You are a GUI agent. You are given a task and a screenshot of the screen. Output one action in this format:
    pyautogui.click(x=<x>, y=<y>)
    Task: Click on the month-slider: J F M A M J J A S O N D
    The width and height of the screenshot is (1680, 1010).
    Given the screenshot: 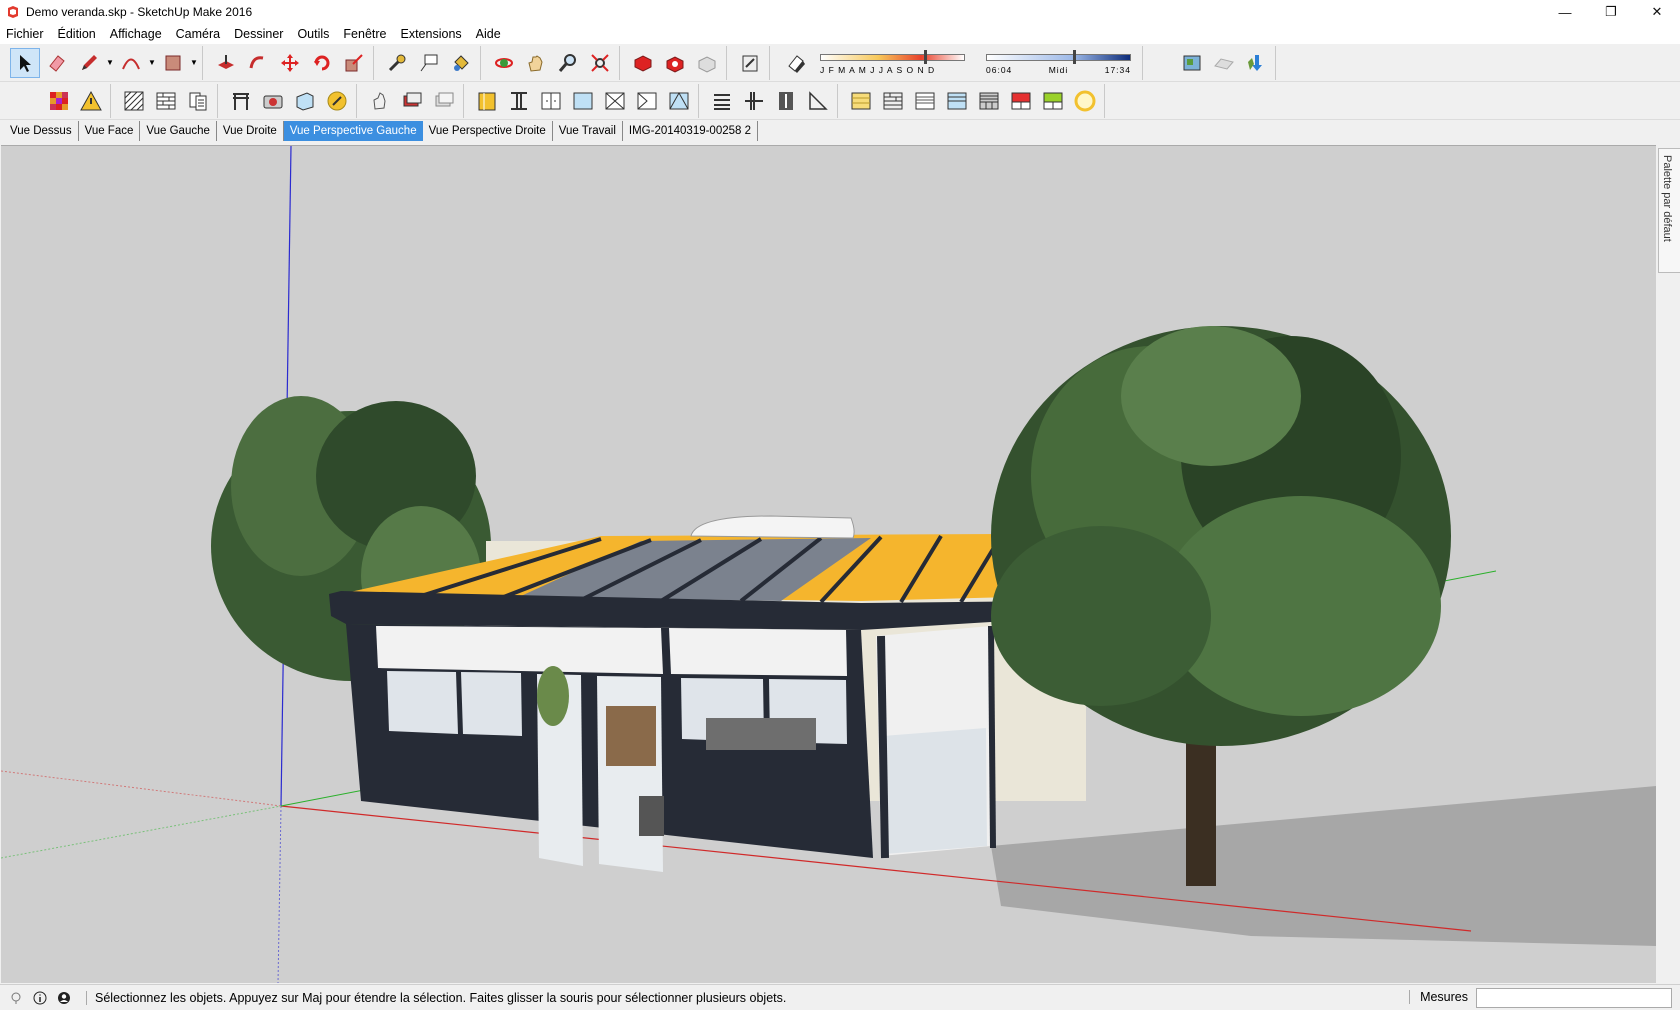 What is the action you would take?
    pyautogui.click(x=895, y=63)
    